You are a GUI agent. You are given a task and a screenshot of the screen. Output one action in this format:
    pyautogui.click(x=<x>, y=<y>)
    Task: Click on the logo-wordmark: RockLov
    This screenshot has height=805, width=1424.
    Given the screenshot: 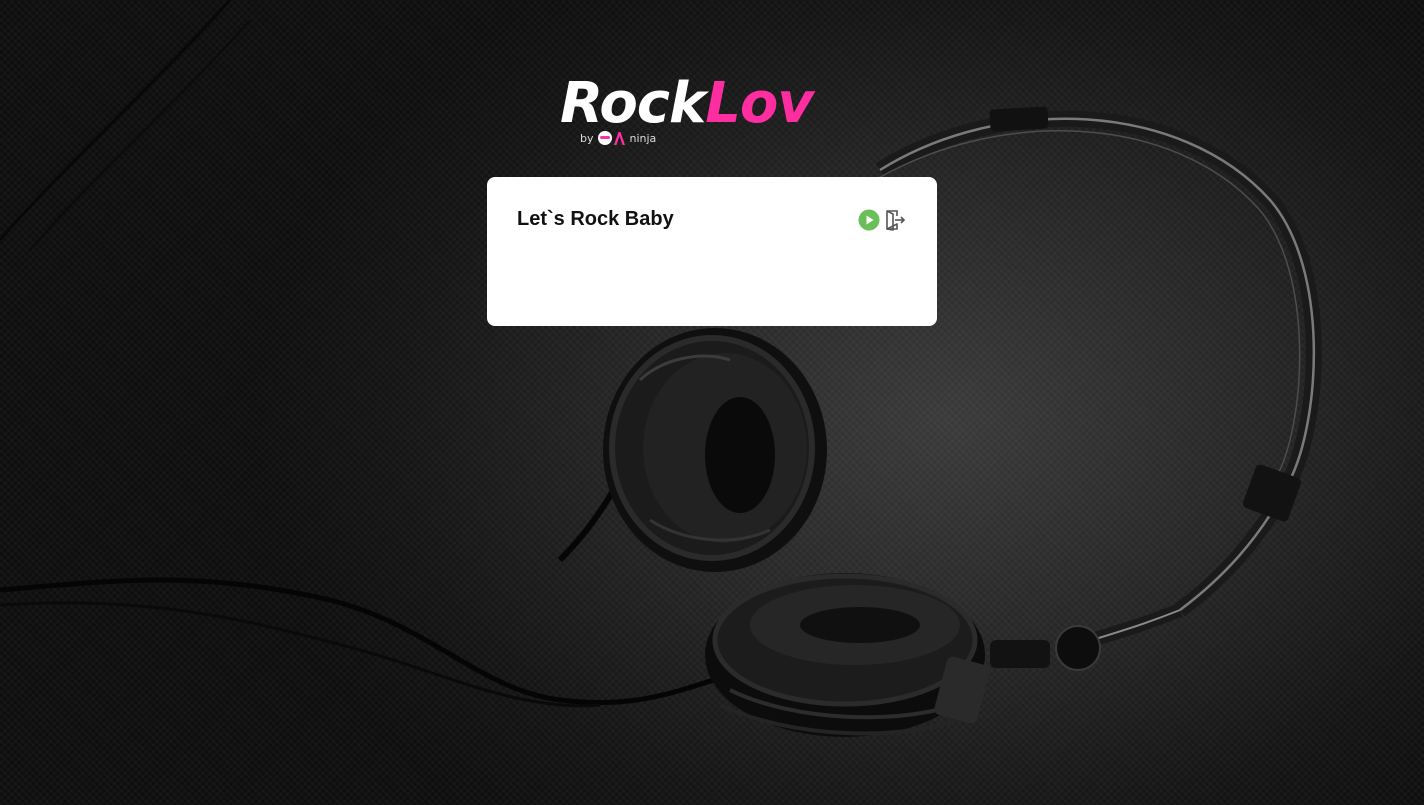 What is the action you would take?
    pyautogui.click(x=687, y=103)
    